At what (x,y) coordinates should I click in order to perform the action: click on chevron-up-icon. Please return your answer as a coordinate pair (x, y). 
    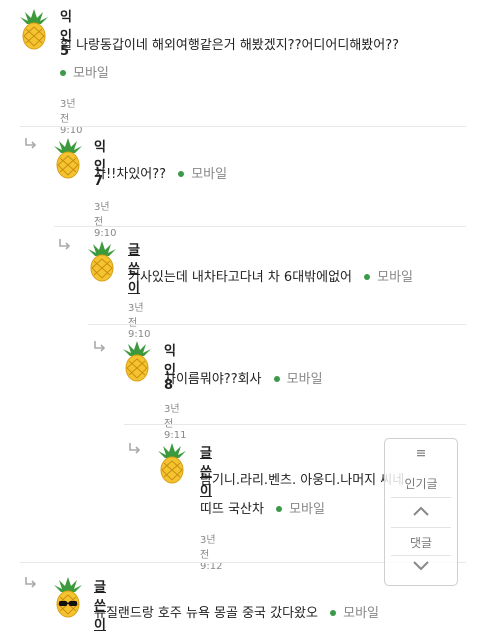
    Looking at the image, I should click on (421, 512).